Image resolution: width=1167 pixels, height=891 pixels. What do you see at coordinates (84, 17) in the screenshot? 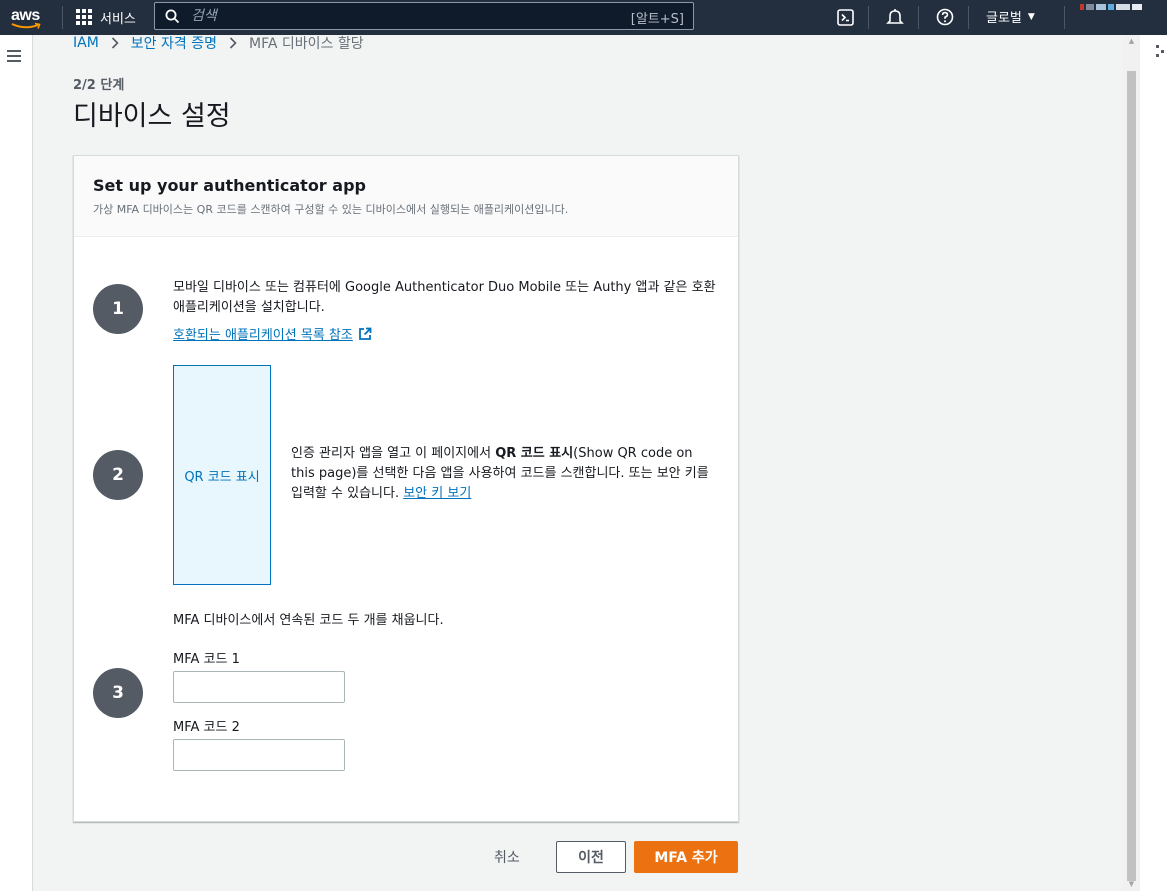
I see `grid-icon` at bounding box center [84, 17].